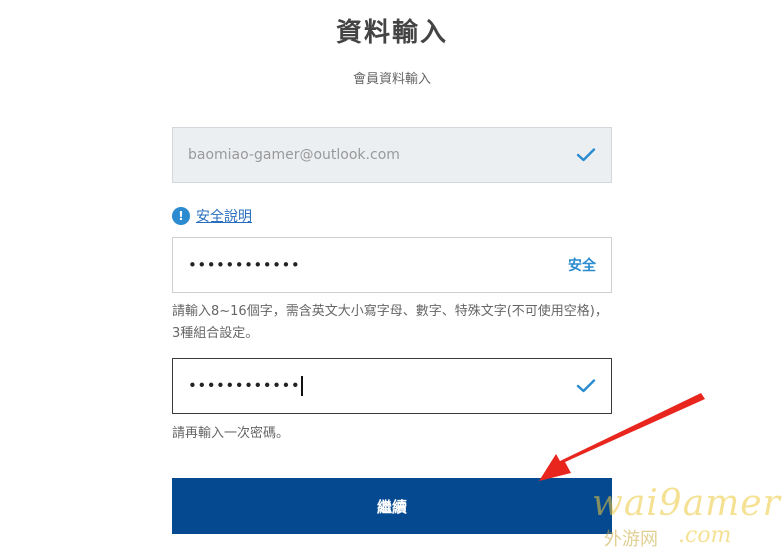  Describe the element at coordinates (392, 506) in the screenshot. I see `continue-button: 繼續` at that location.